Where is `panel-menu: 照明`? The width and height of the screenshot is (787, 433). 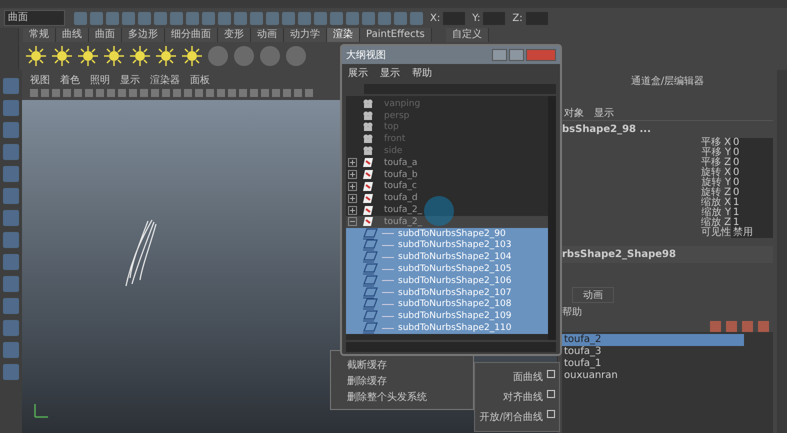
panel-menu: 照明 is located at coordinates (100, 79).